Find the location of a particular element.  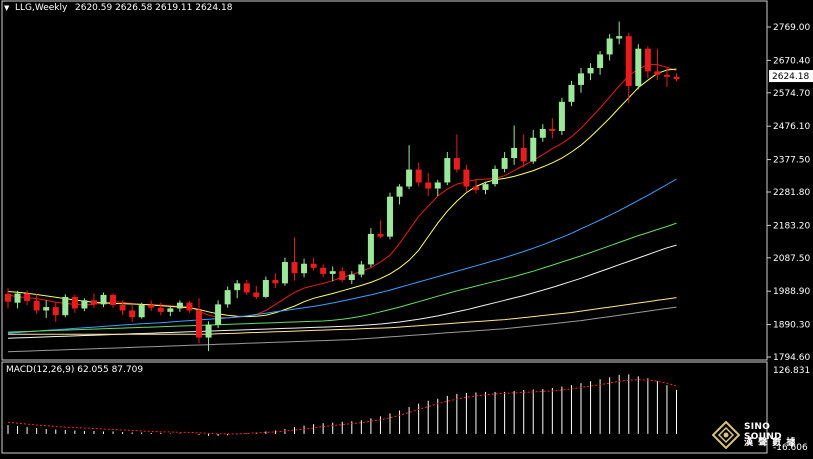

ohlc-readout: 2620.59 2626.58 2619.11 2624.18 is located at coordinates (154, 8).